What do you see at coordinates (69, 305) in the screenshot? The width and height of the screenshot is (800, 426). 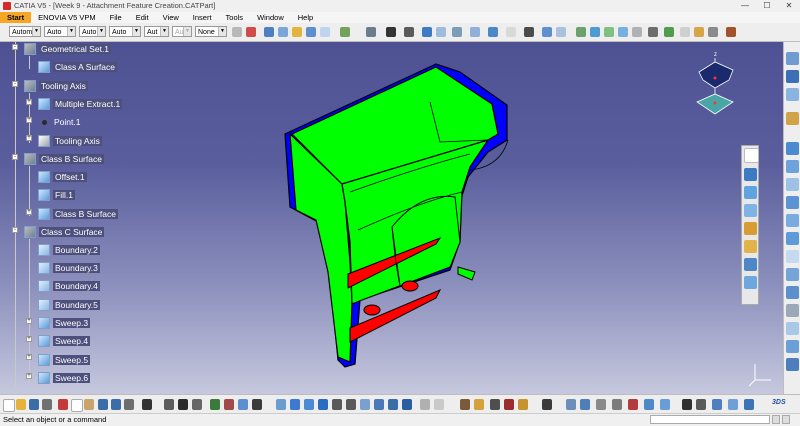 I see `tree-node-boundary-5: Boundary.5` at bounding box center [69, 305].